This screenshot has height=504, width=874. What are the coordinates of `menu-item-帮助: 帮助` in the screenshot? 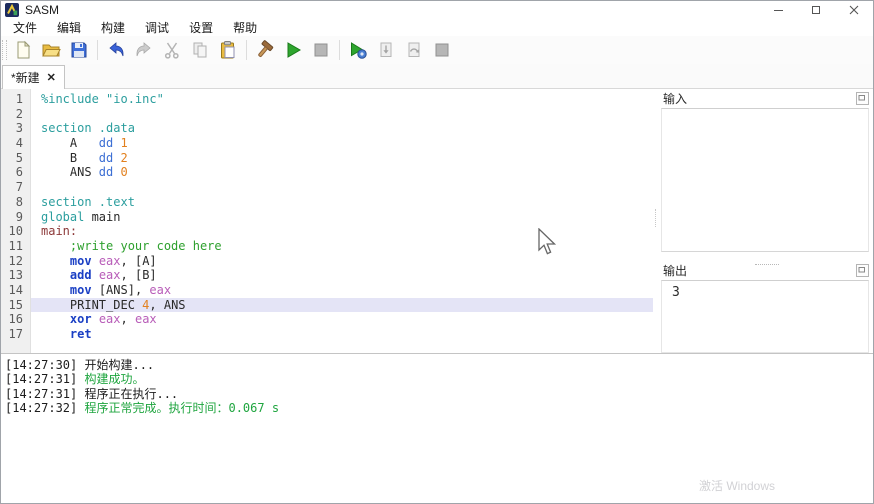 It's located at (245, 27).